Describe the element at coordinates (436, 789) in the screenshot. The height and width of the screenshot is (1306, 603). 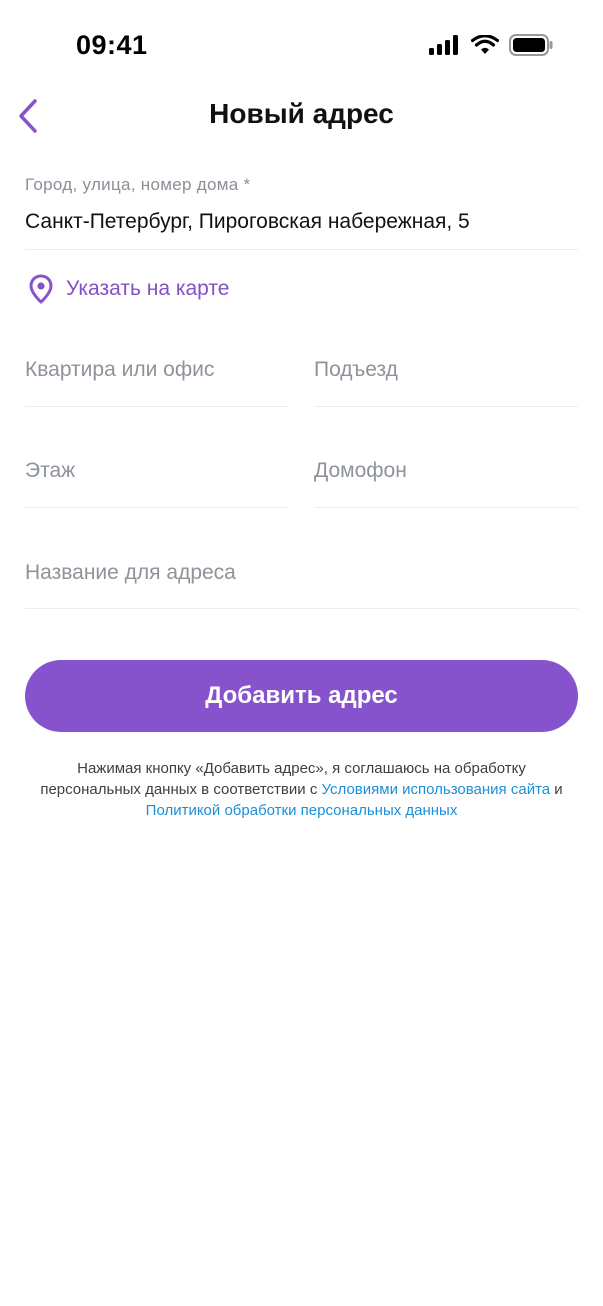
I see `terms-of-use-link: Условиями использования сайта` at that location.